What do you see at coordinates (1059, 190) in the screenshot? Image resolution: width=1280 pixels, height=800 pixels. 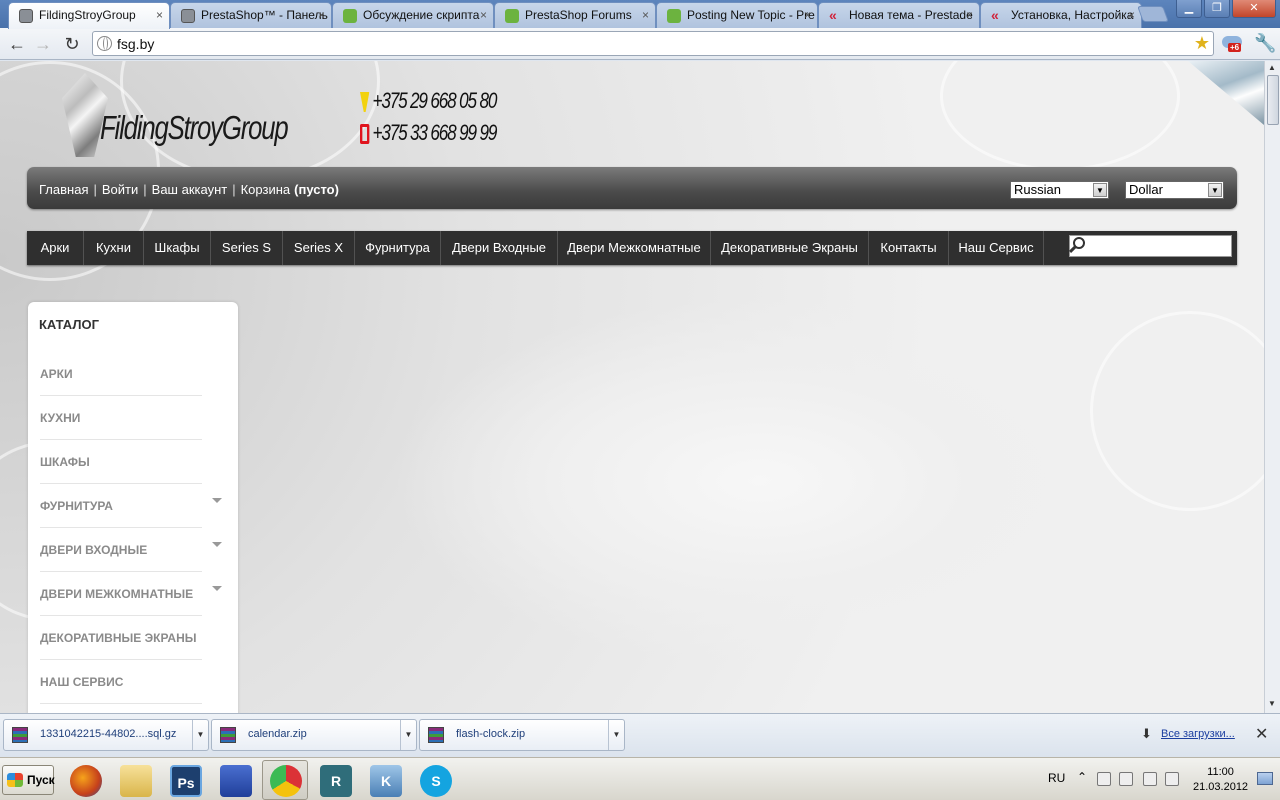 I see `language-select: Russian ▼` at bounding box center [1059, 190].